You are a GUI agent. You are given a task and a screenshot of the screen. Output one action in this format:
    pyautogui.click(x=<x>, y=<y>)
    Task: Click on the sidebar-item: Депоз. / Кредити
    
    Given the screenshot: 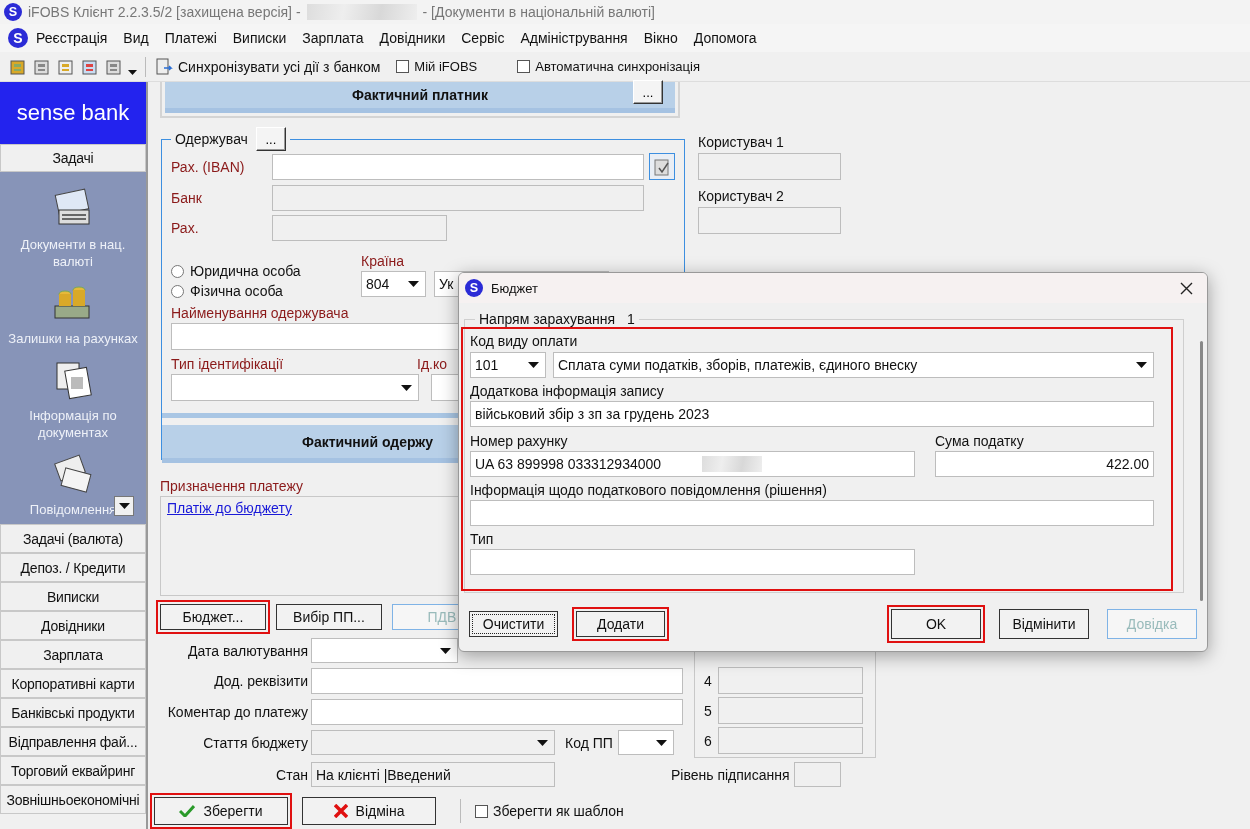 What is the action you would take?
    pyautogui.click(x=73, y=567)
    